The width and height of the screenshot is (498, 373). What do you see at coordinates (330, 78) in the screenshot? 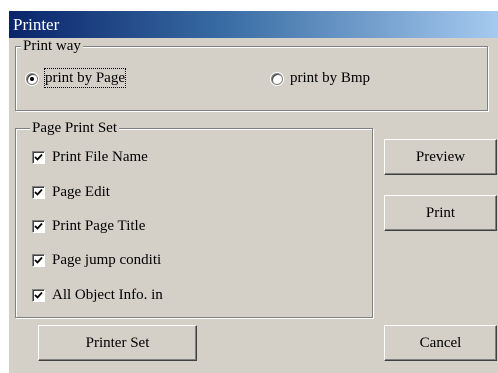
I see `radio-label-print-by-bmp: print by Bmp` at bounding box center [330, 78].